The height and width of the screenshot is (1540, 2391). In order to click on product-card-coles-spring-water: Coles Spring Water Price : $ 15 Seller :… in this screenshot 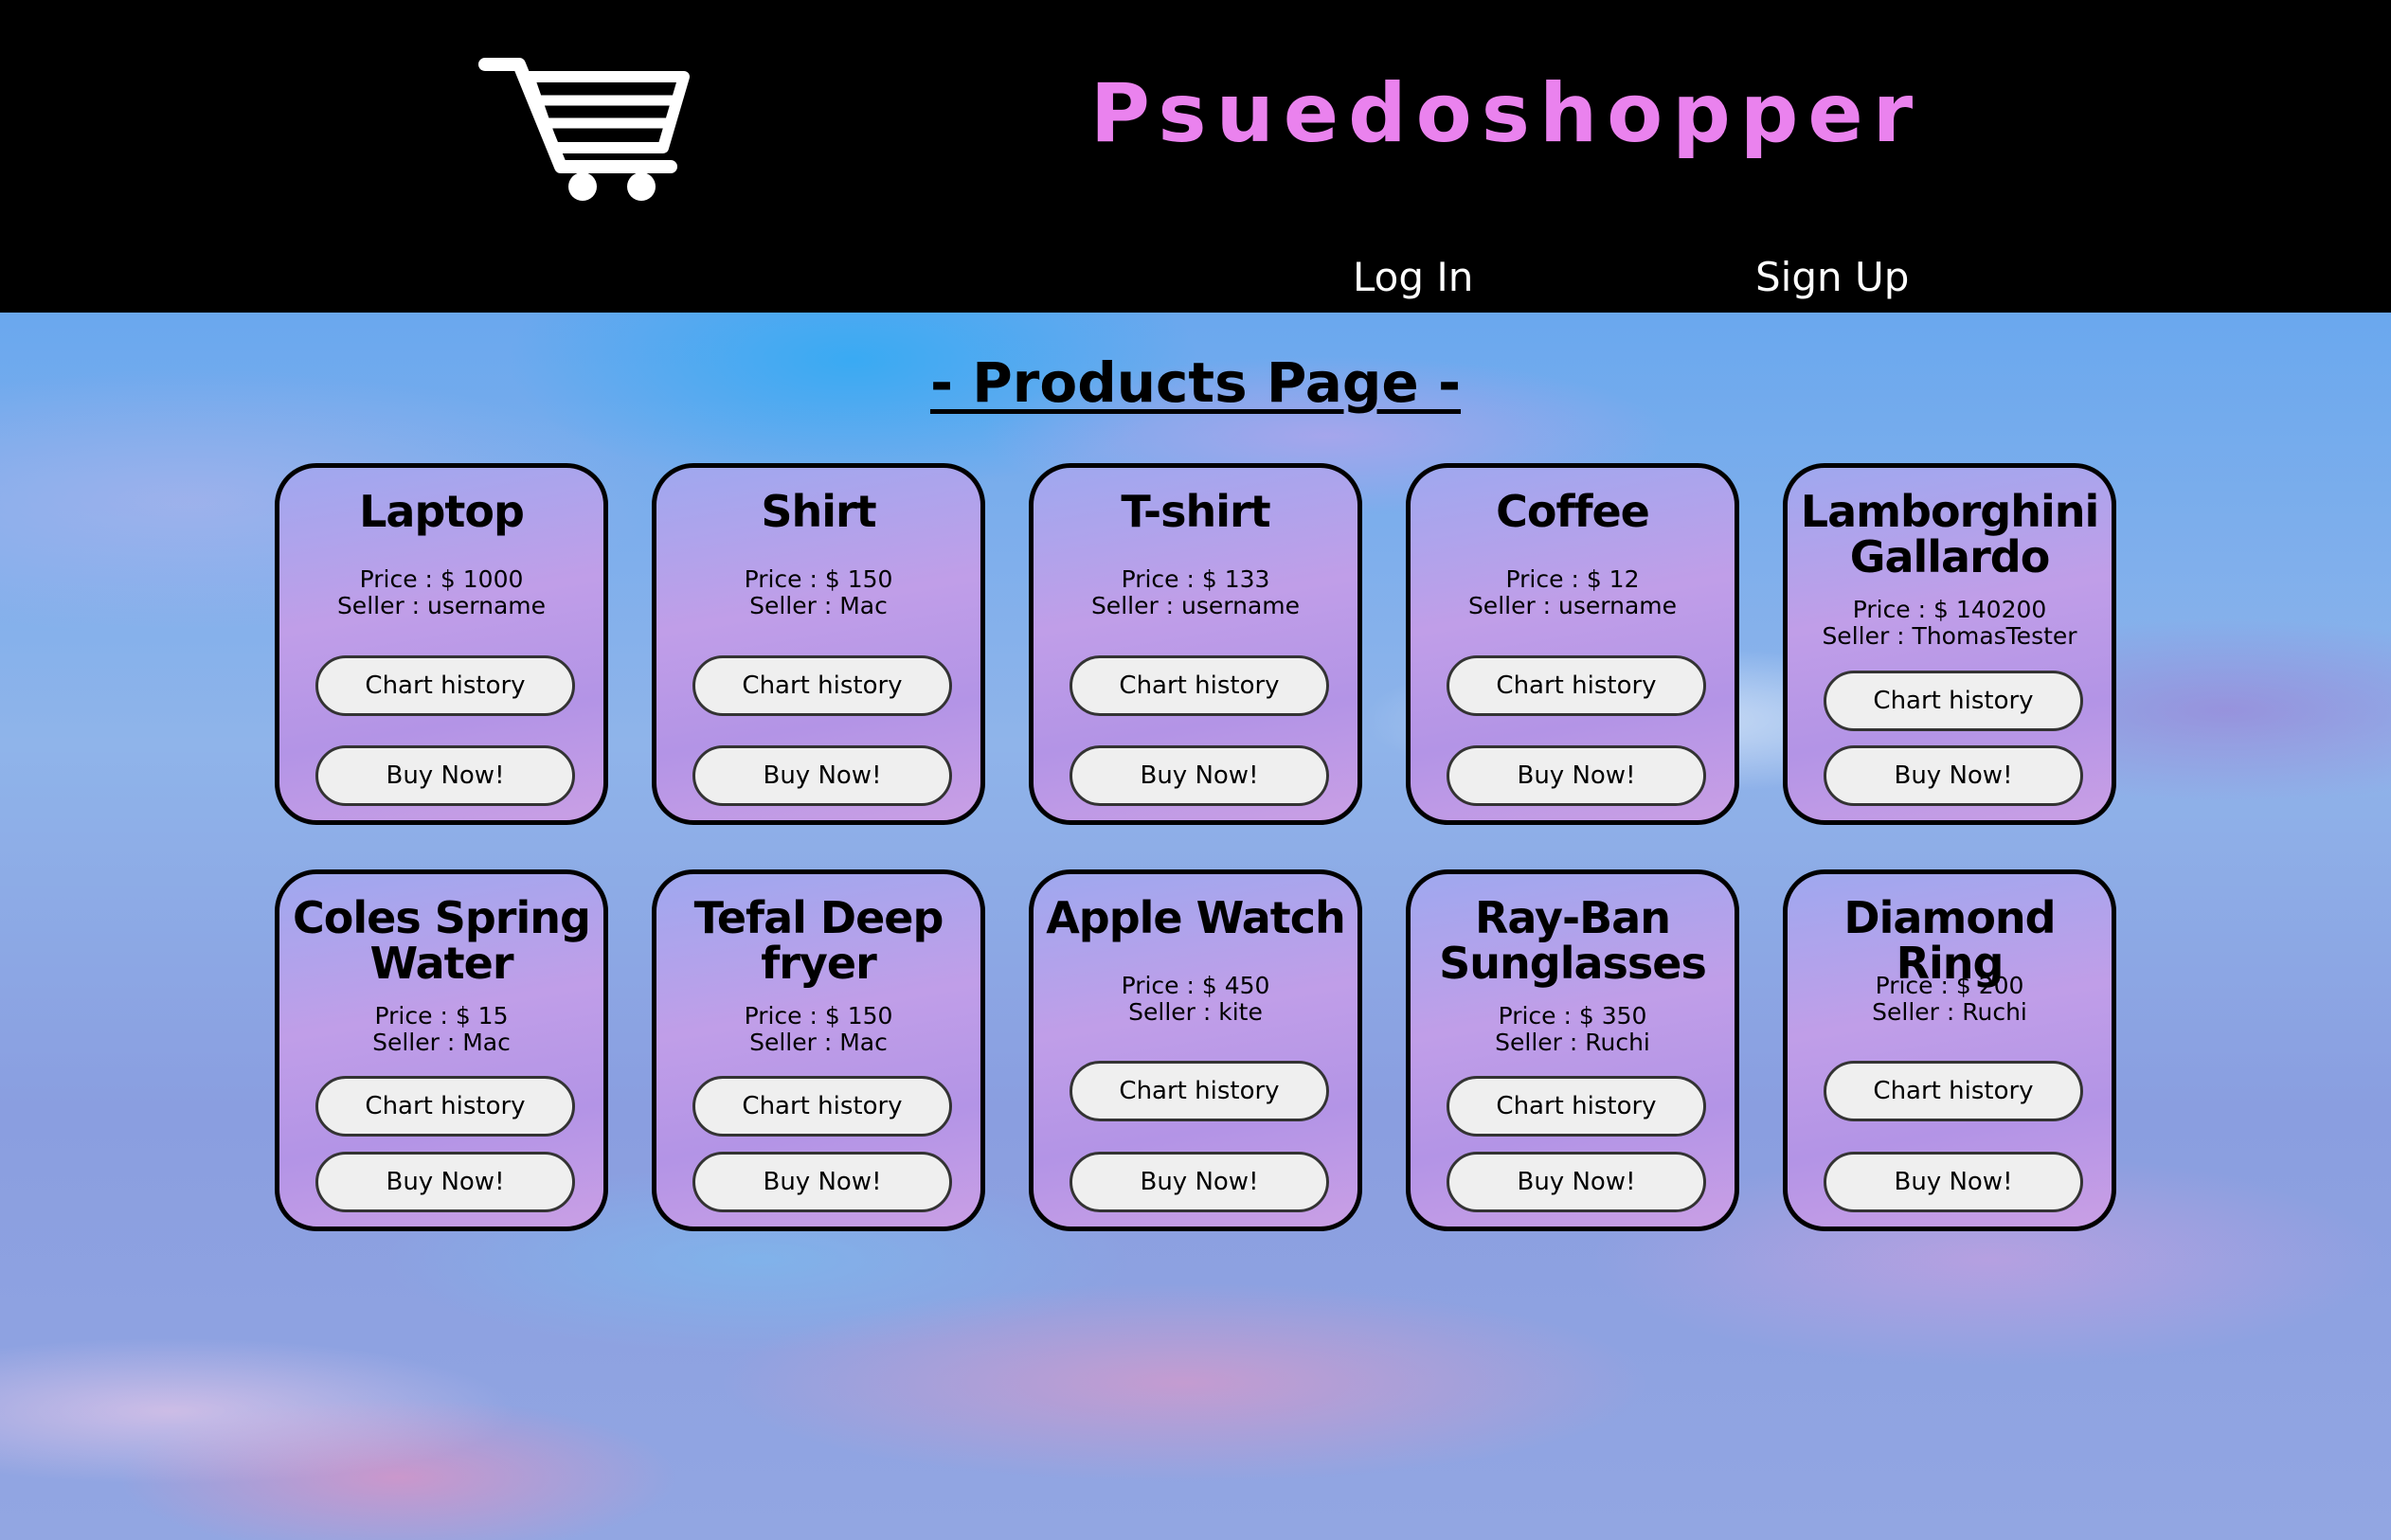, I will do `click(441, 1050)`.